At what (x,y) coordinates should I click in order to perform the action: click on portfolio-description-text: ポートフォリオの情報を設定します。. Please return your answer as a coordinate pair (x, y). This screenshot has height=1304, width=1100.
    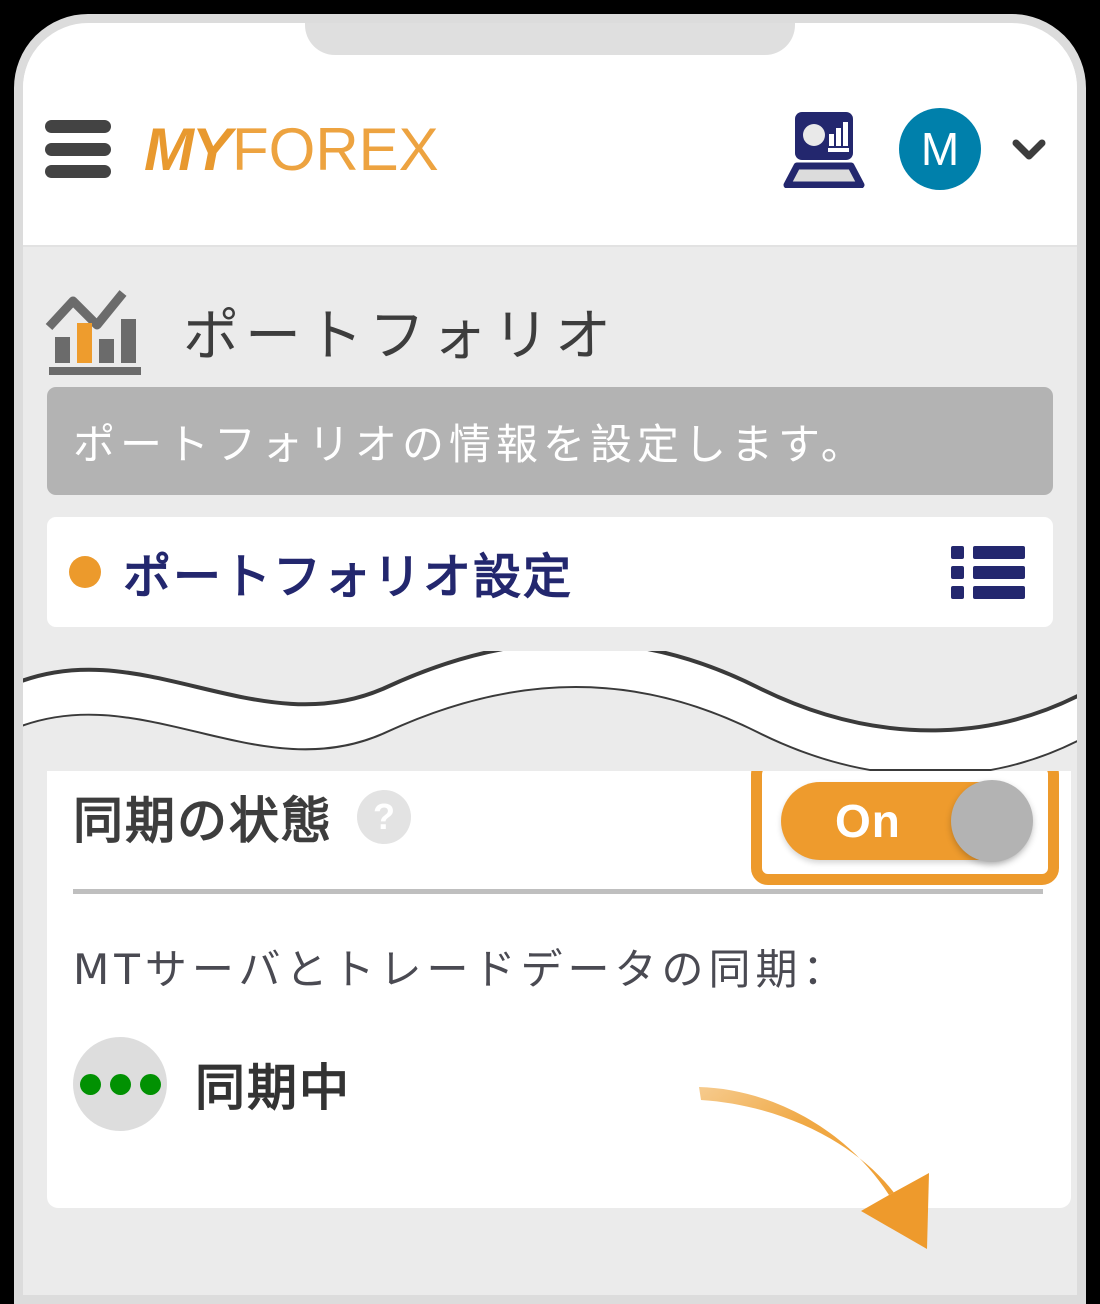
    Looking at the image, I should click on (470, 444).